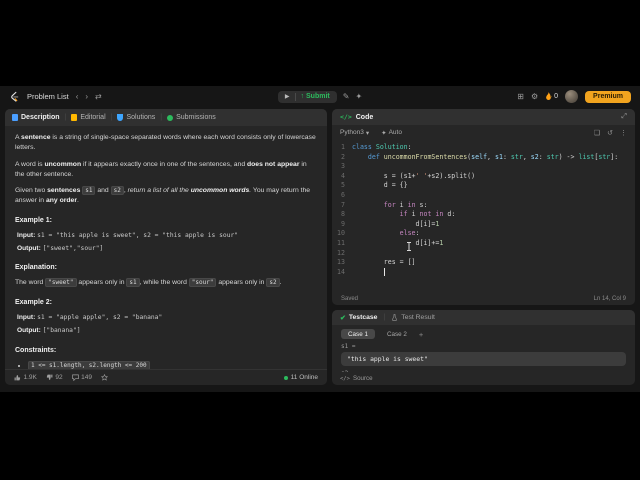 This screenshot has width=640, height=480. What do you see at coordinates (608, 96) in the screenshot?
I see `premium-button: Premium` at bounding box center [608, 96].